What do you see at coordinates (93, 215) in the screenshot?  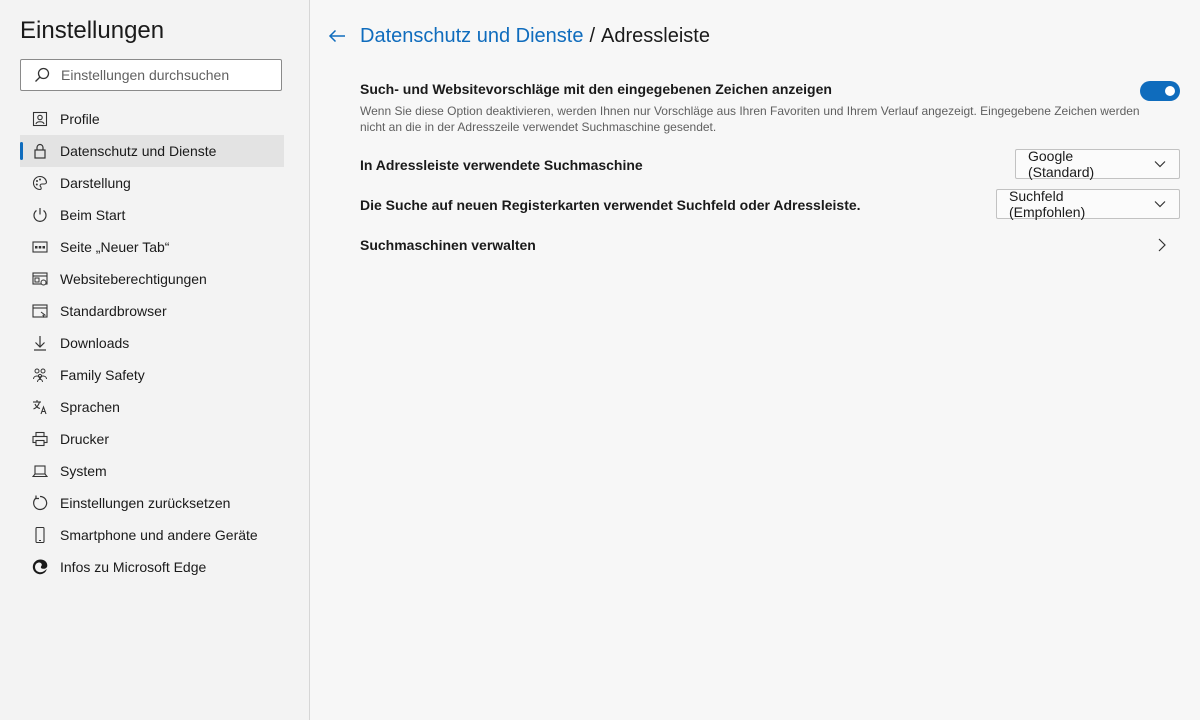 I see `sidebar-item-label: Beim Start` at bounding box center [93, 215].